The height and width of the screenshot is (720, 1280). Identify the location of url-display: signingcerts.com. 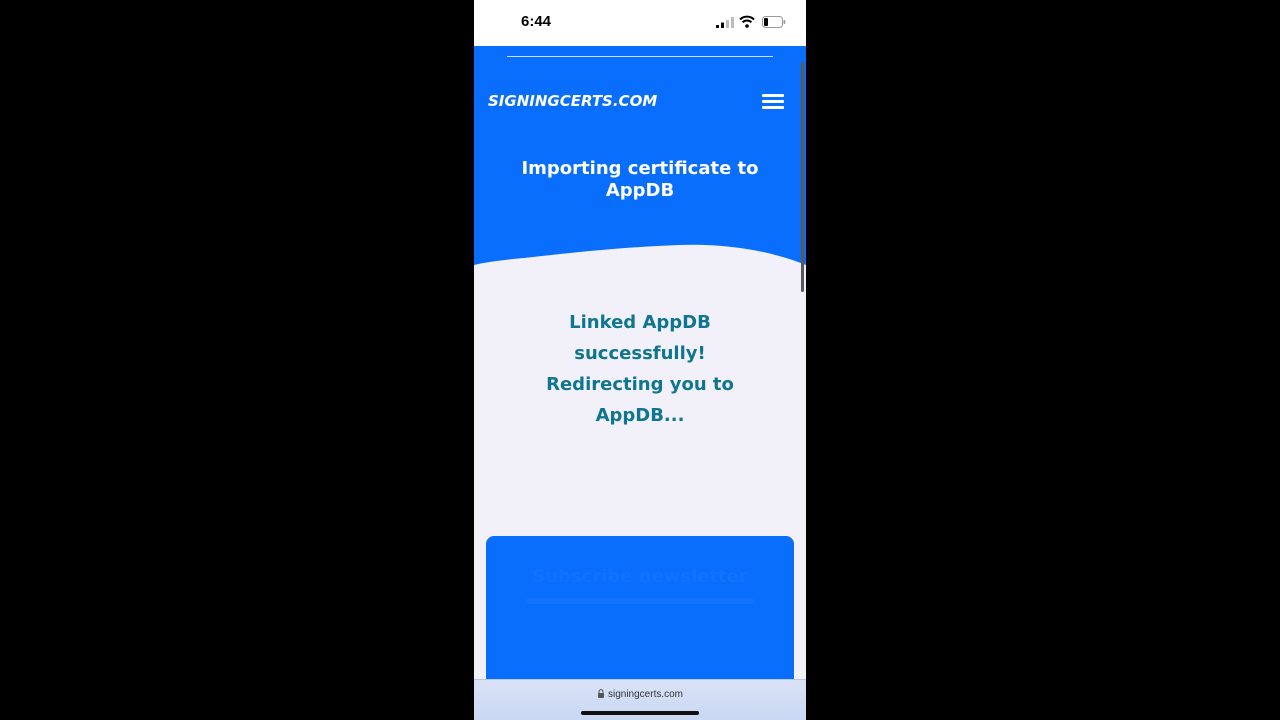
(640, 694).